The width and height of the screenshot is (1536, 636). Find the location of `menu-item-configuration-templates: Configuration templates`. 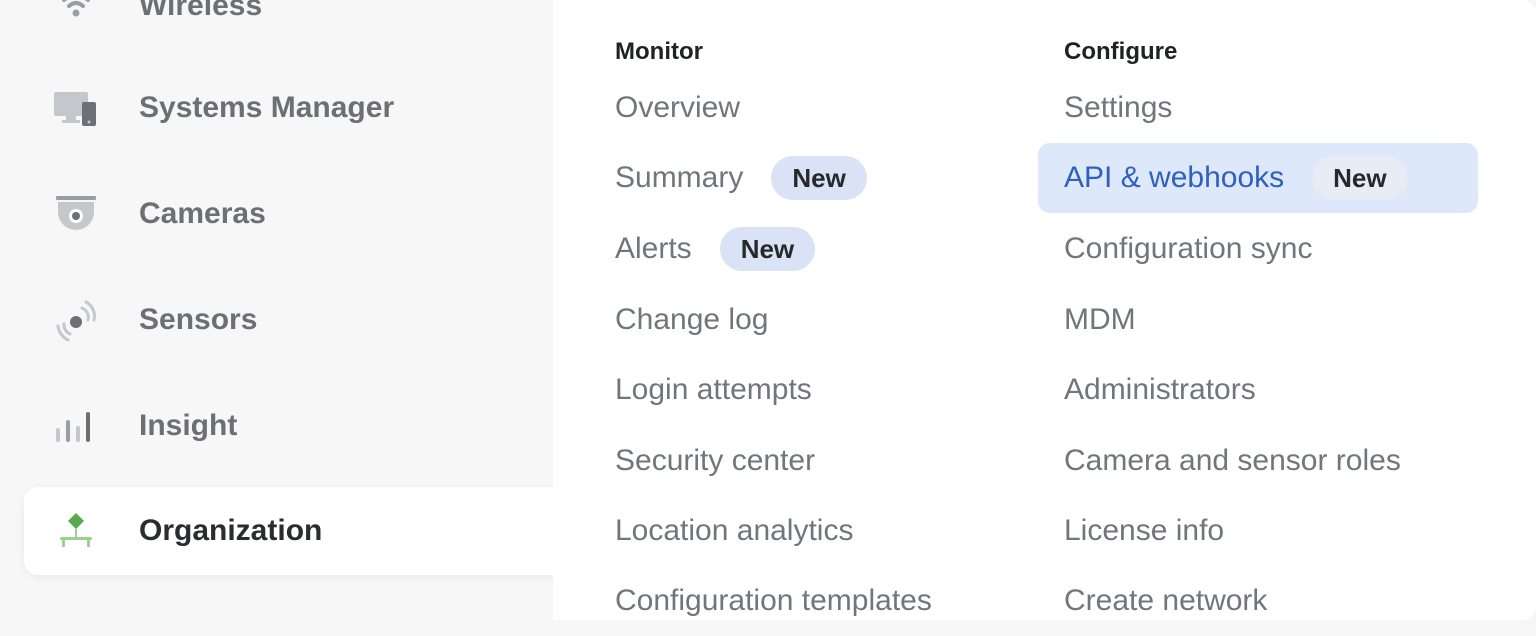

menu-item-configuration-templates: Configuration templates is located at coordinates (773, 601).